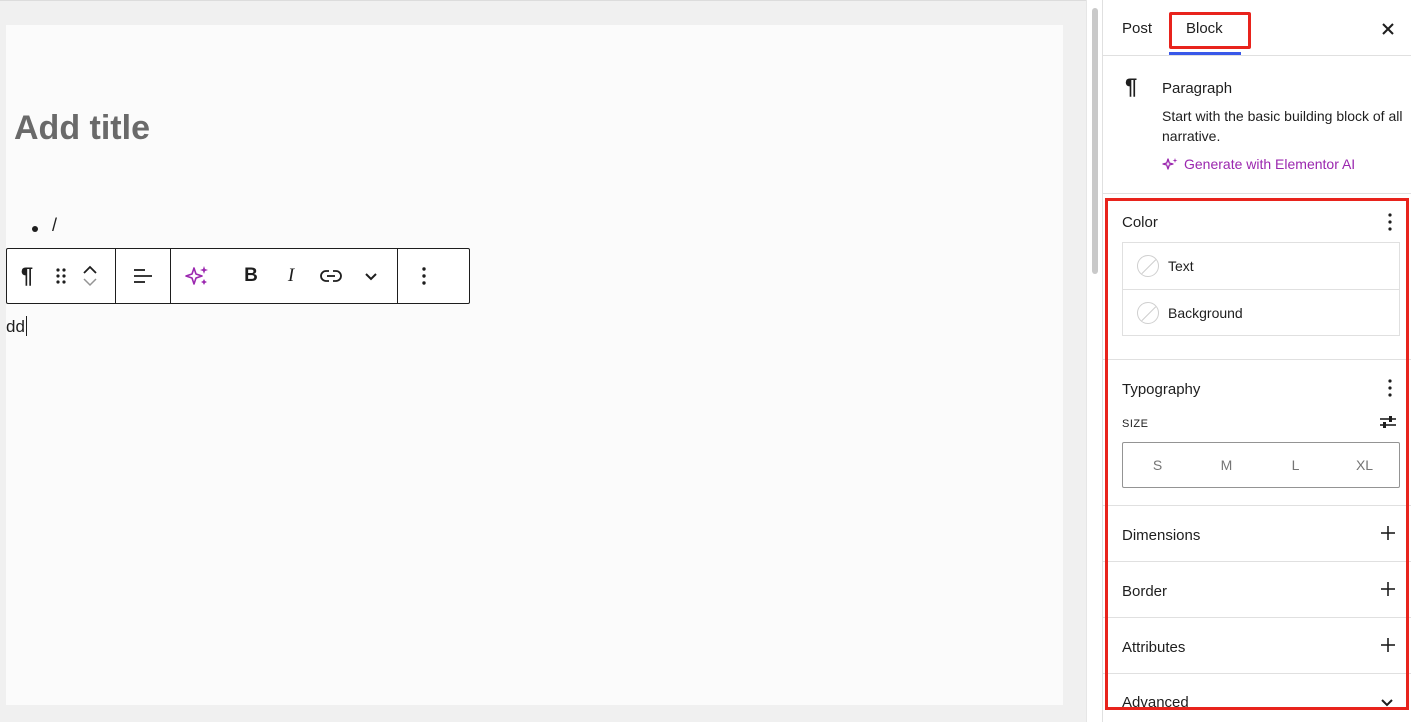 The image size is (1411, 722). Describe the element at coordinates (1257, 590) in the screenshot. I see `border-panel: Border` at that location.